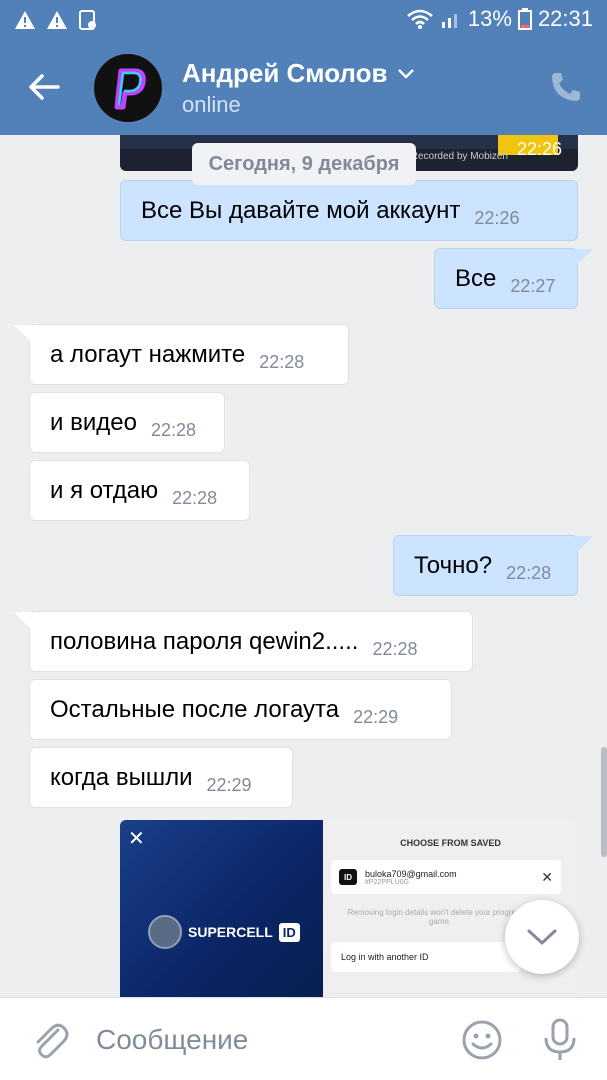 The image size is (607, 1080). I want to click on message-bubble-incoming: и видео 22:28, so click(127, 422).